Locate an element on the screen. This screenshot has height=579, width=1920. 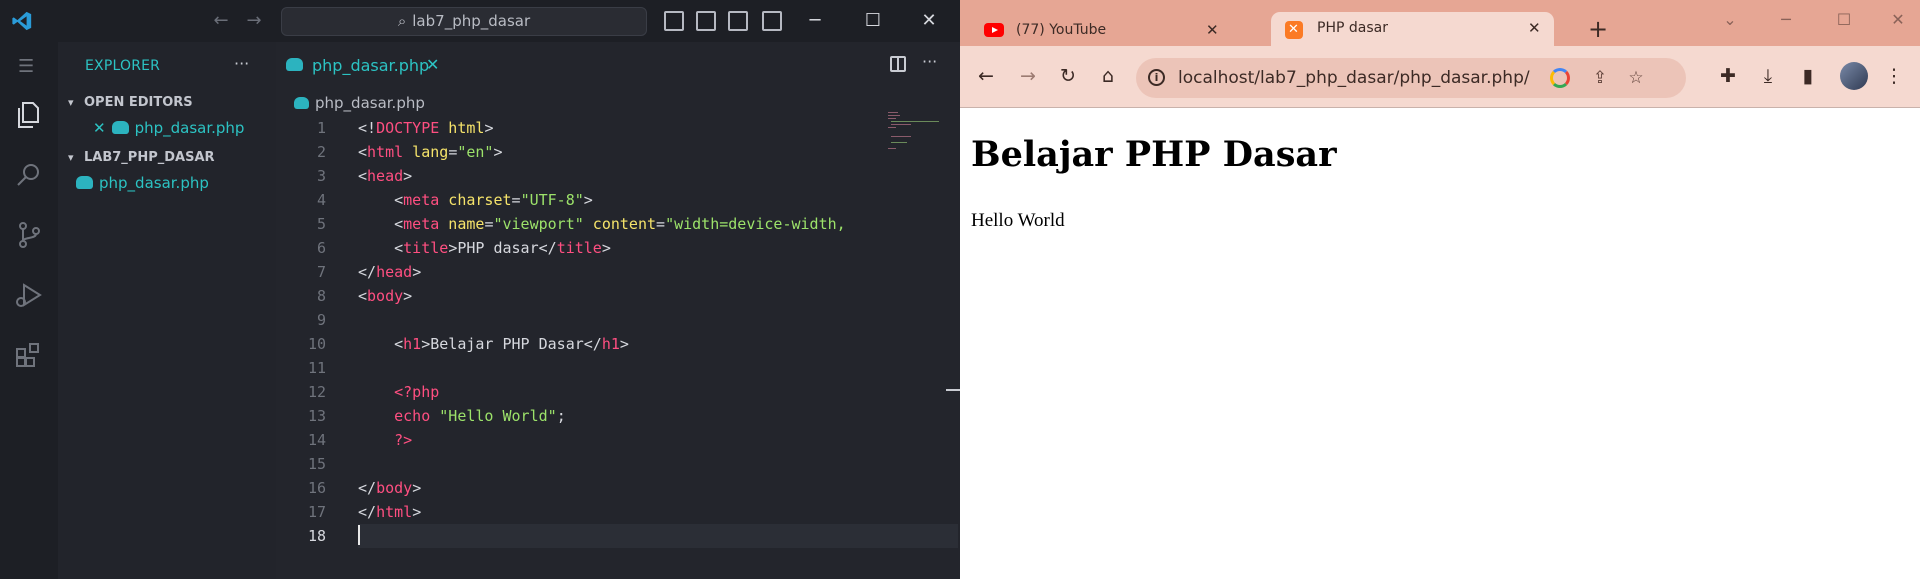
code-token is located at coordinates (359, 536).